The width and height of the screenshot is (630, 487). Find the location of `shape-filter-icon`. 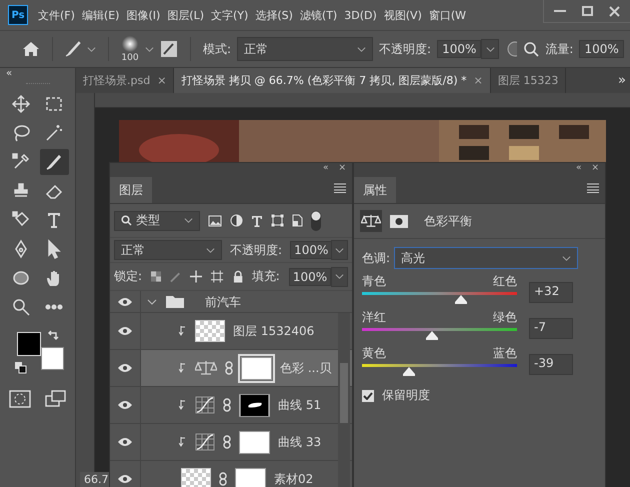

shape-filter-icon is located at coordinates (277, 220).